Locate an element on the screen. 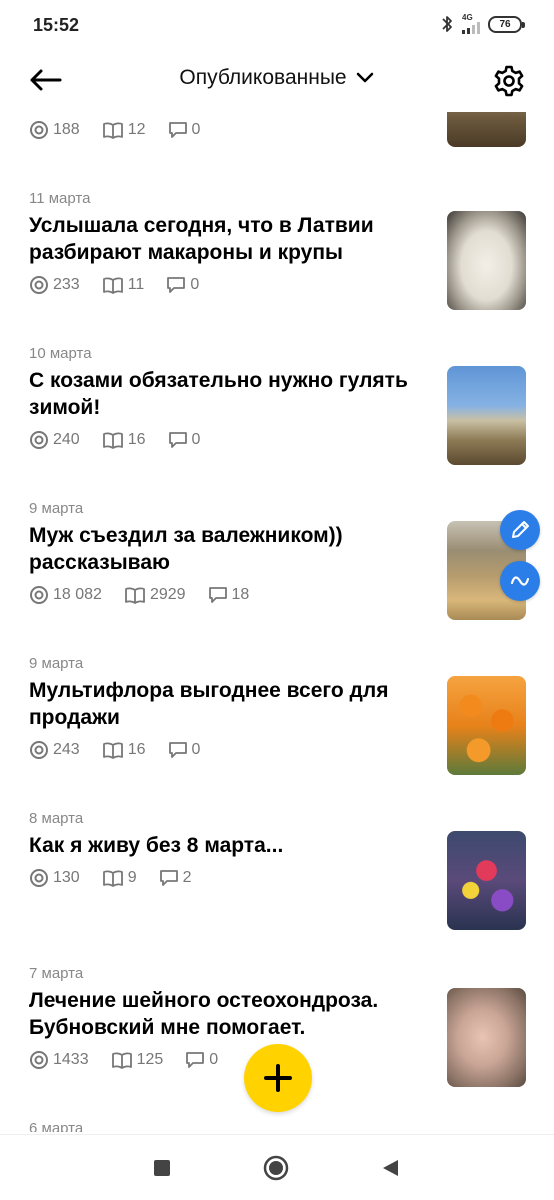 The height and width of the screenshot is (1200, 554). home-button is located at coordinates (276, 1168).